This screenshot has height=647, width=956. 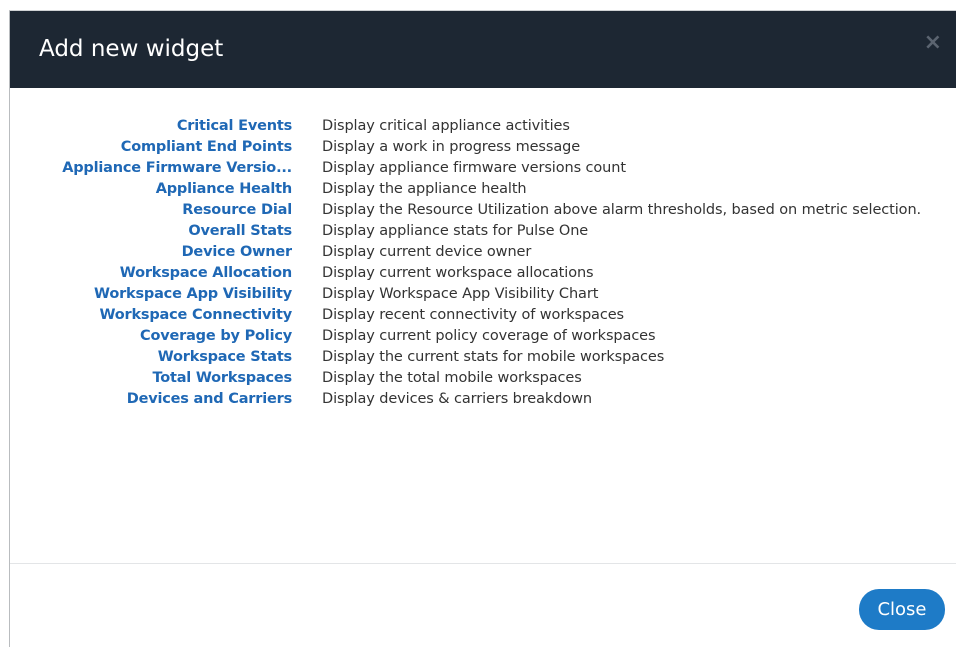 I want to click on widget-link-appliance-health: Appliance Health, so click(x=151, y=189).